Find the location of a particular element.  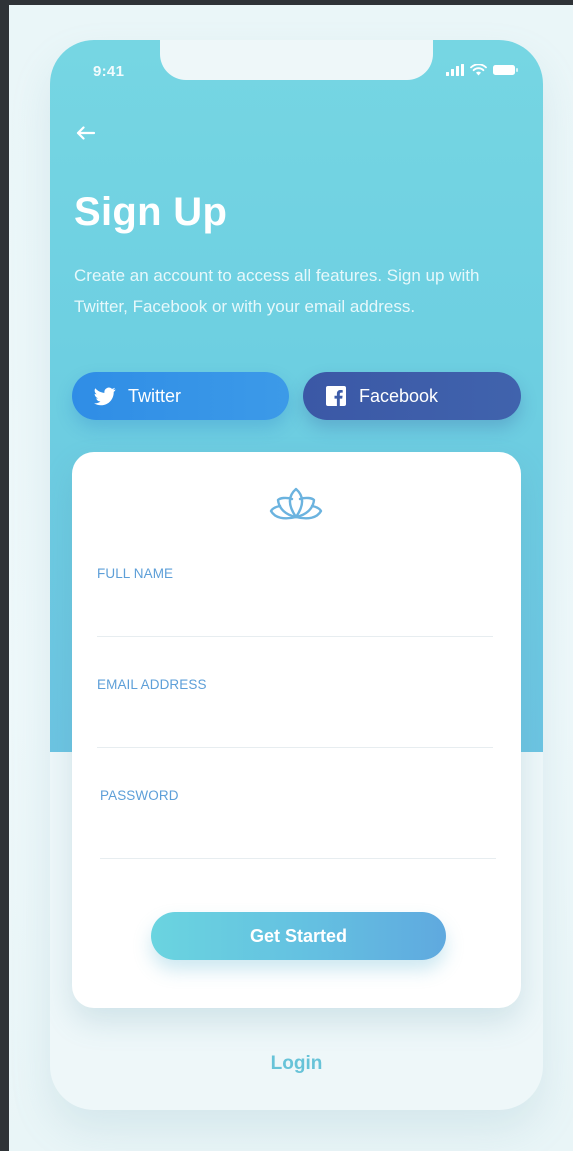

signal-icon is located at coordinates (455, 70).